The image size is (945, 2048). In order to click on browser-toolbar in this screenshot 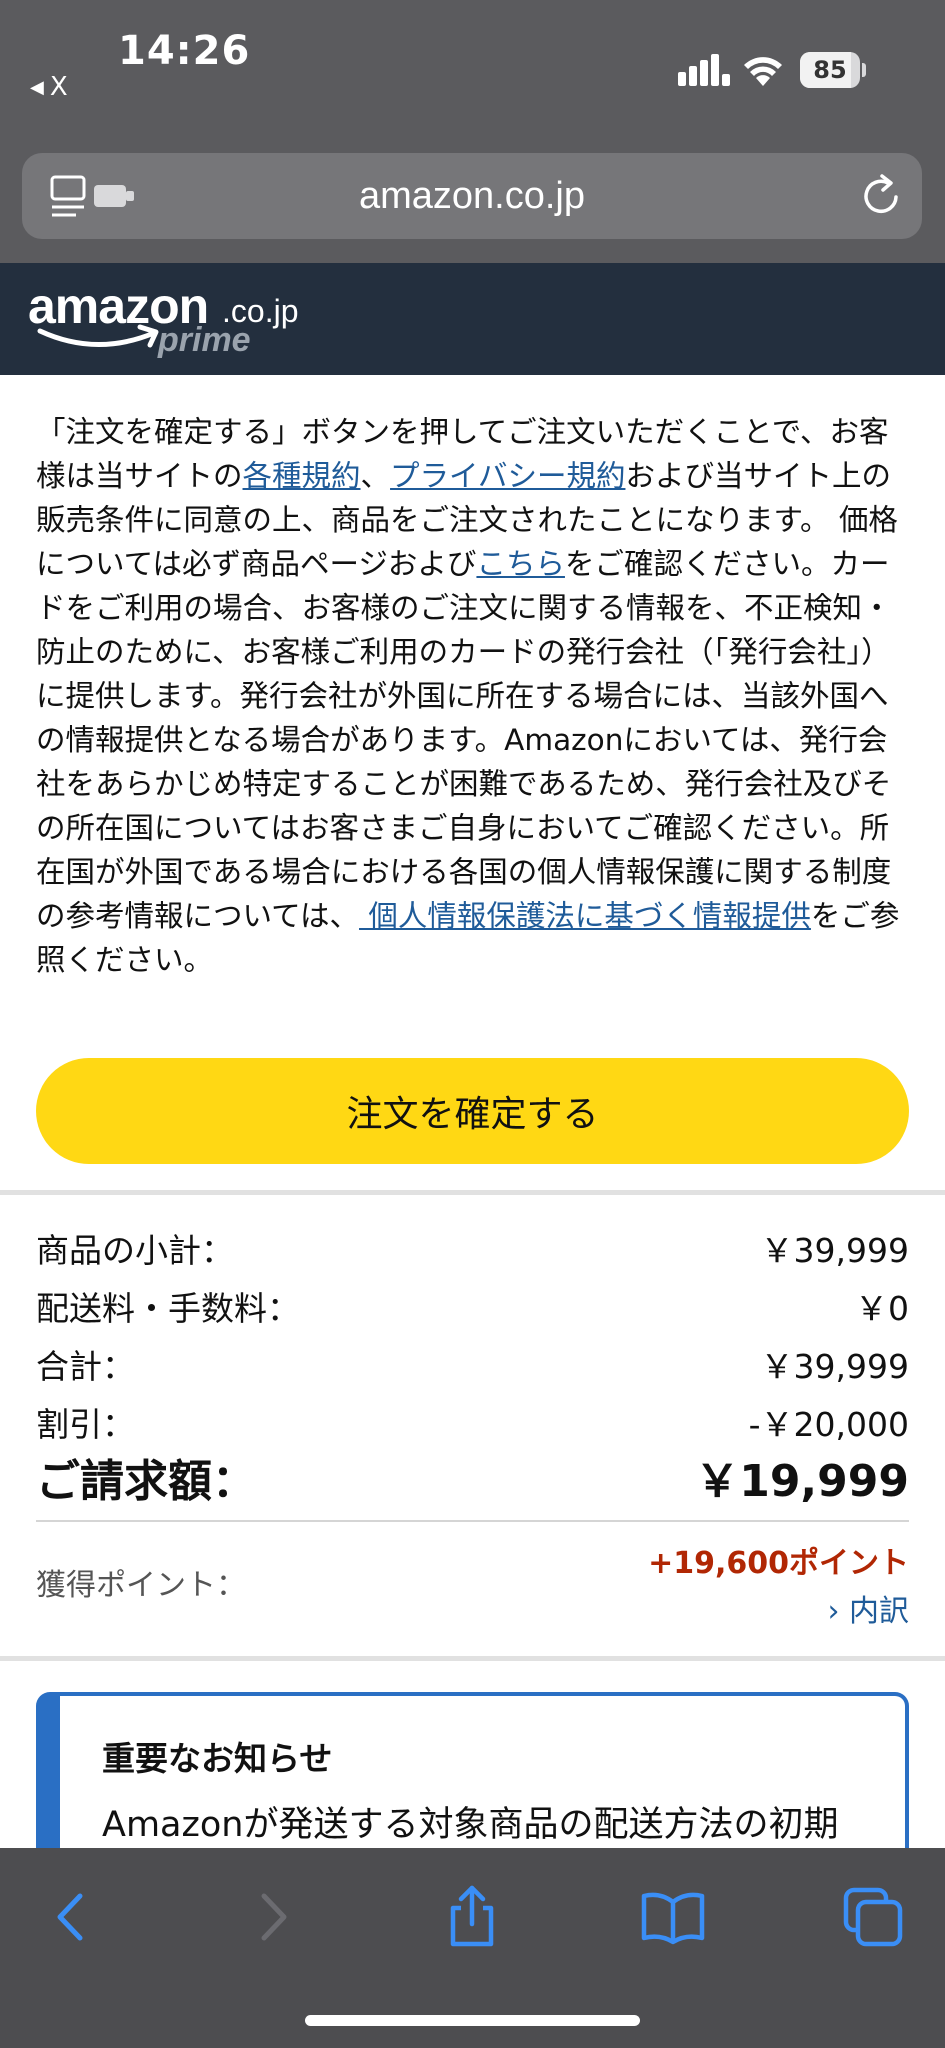, I will do `click(472, 1948)`.